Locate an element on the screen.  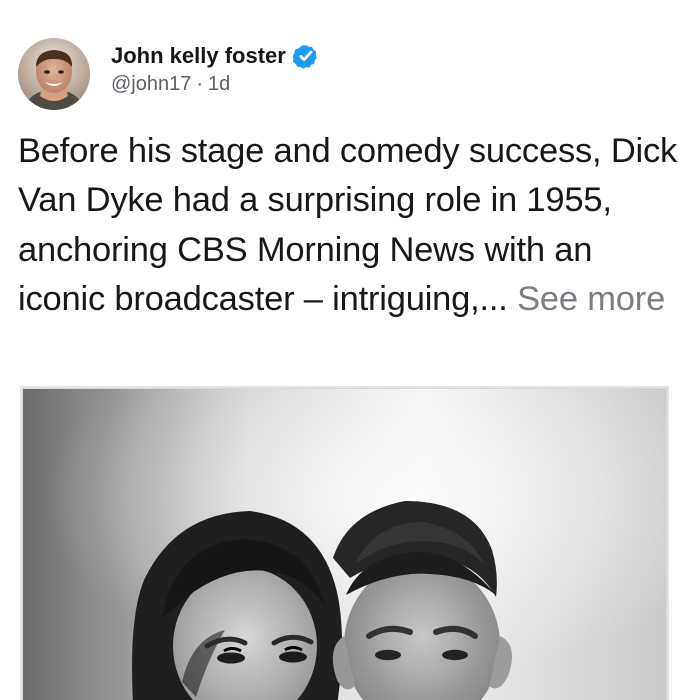
author-meta: John kelly foster @john17 · 1d is located at coordinates (215, 69).